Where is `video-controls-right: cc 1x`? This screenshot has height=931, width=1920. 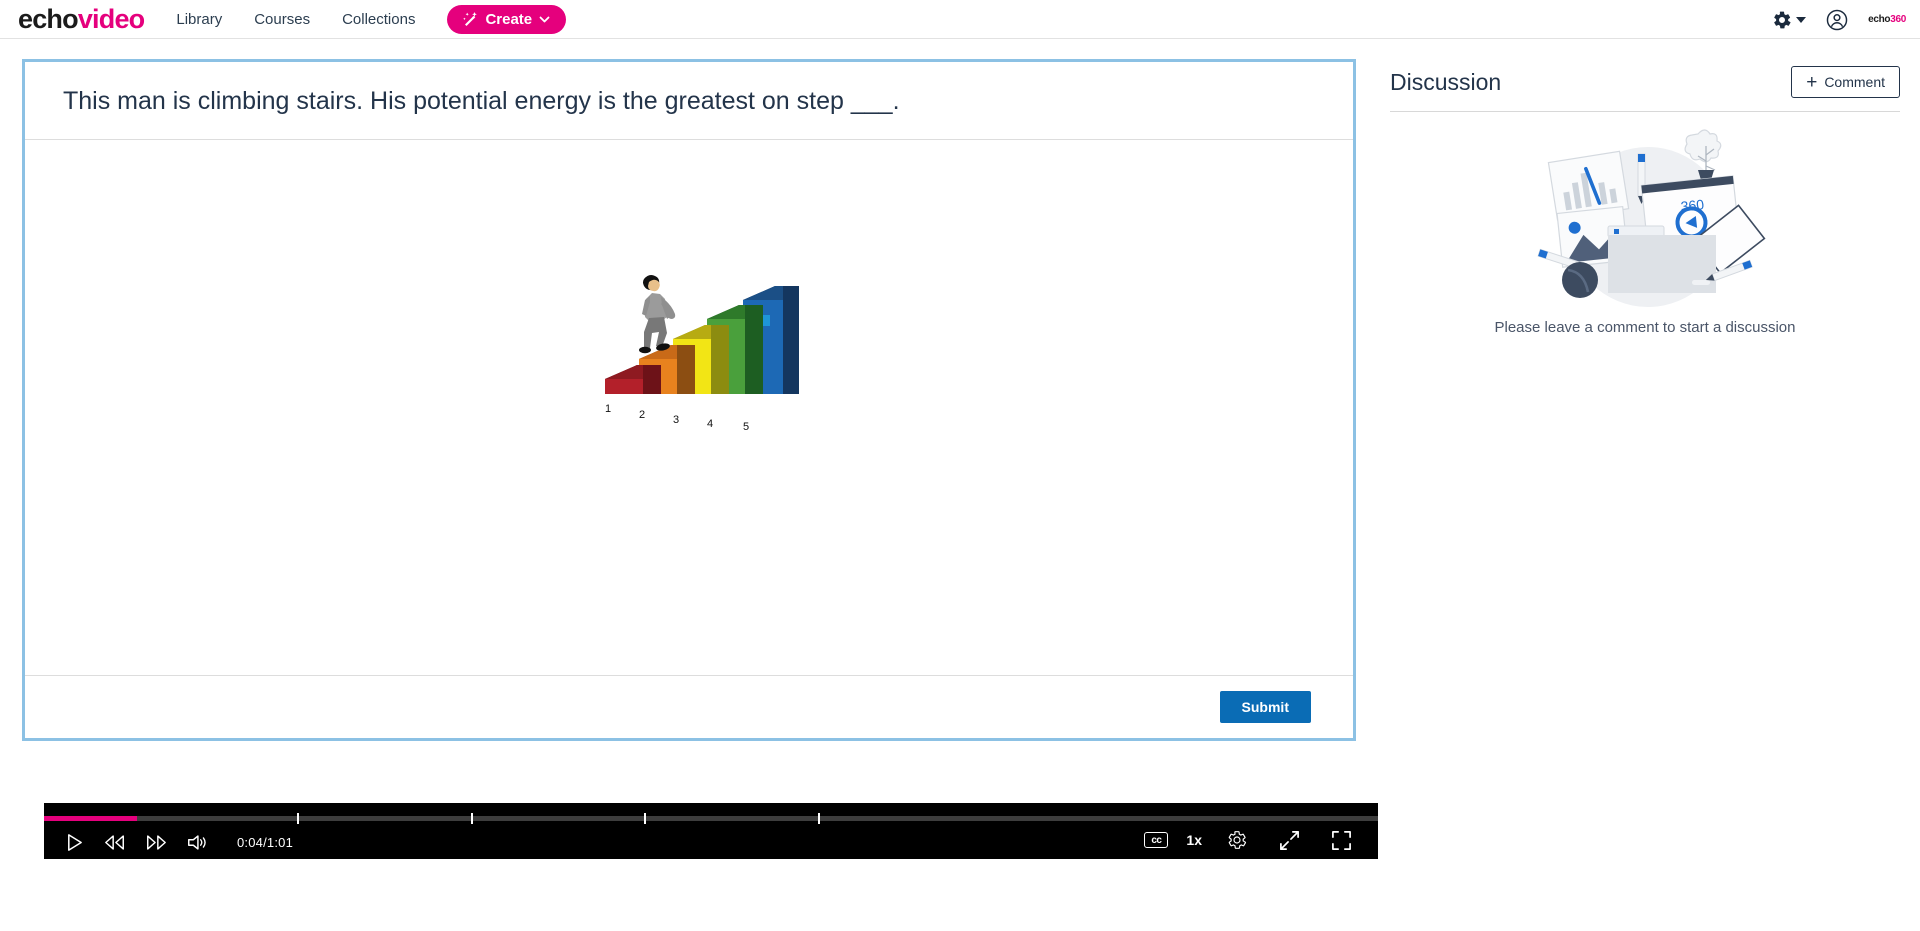 video-controls-right: cc 1x is located at coordinates (1251, 840).